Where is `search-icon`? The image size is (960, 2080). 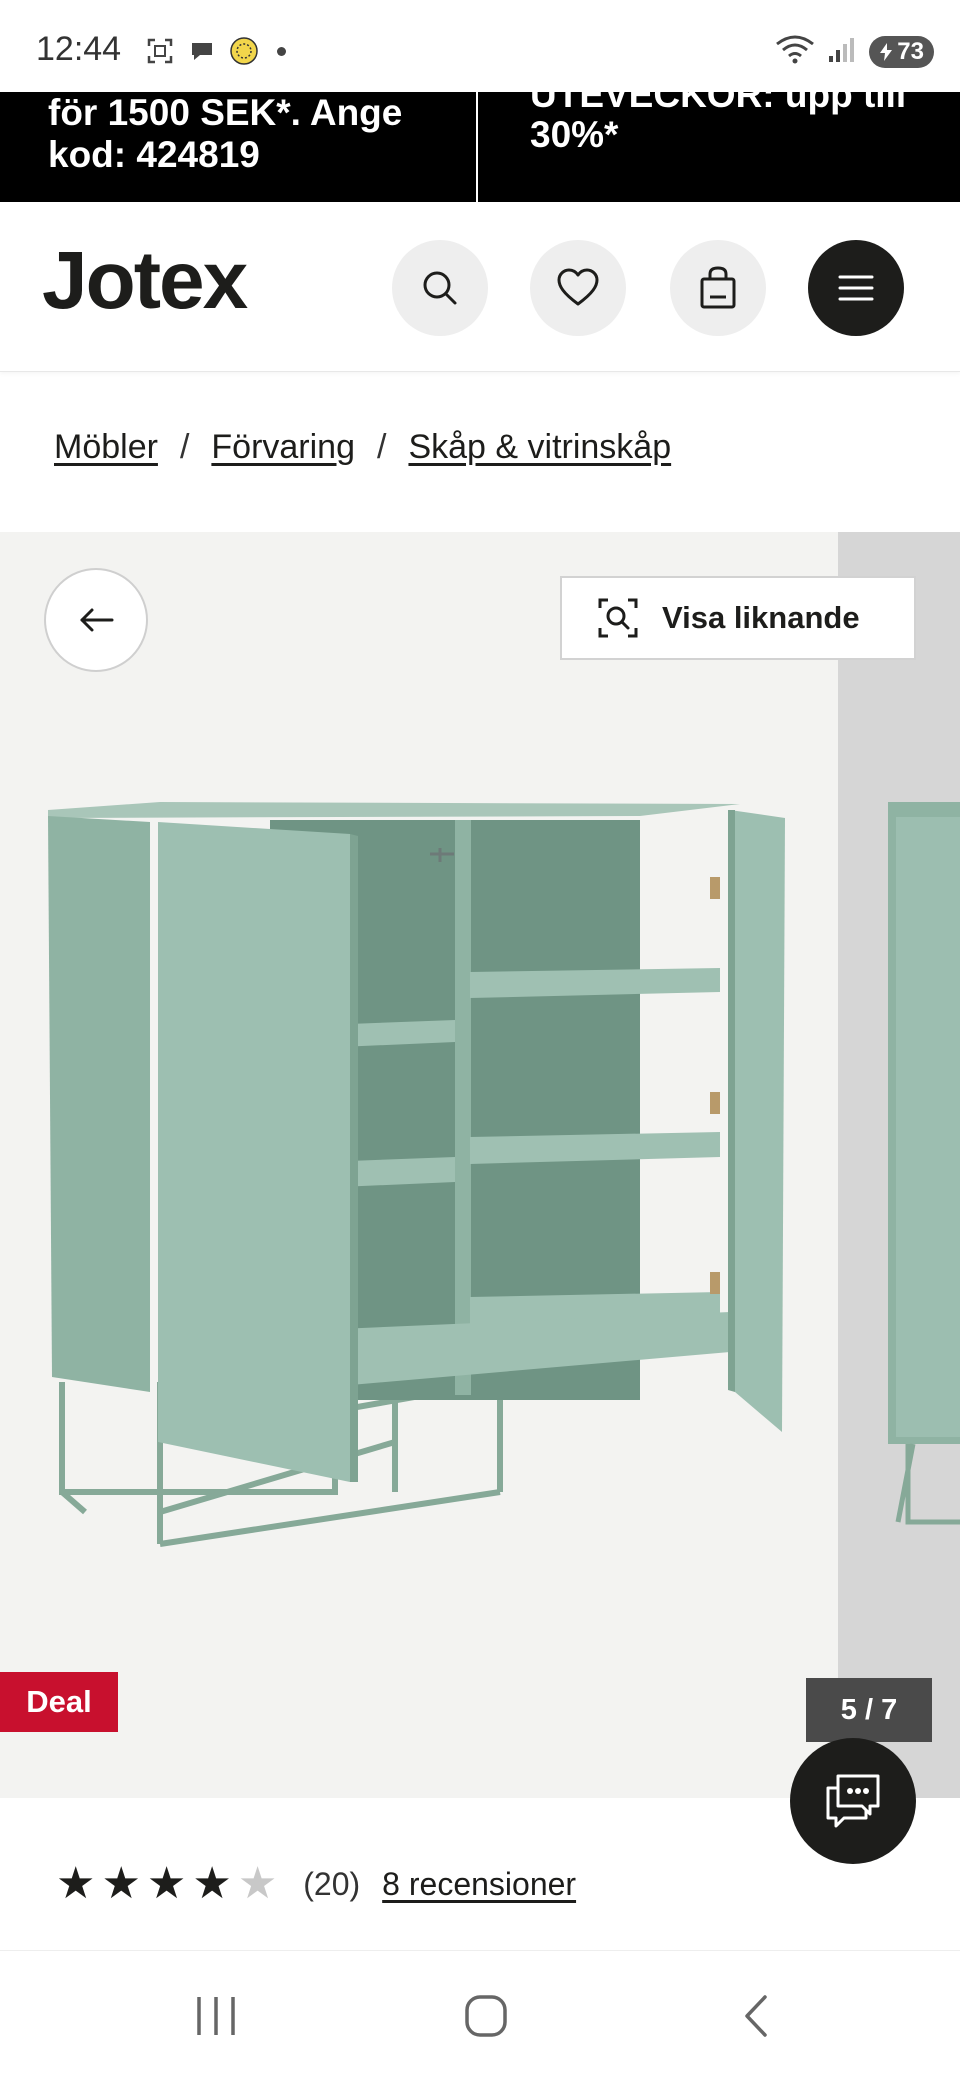 search-icon is located at coordinates (440, 288).